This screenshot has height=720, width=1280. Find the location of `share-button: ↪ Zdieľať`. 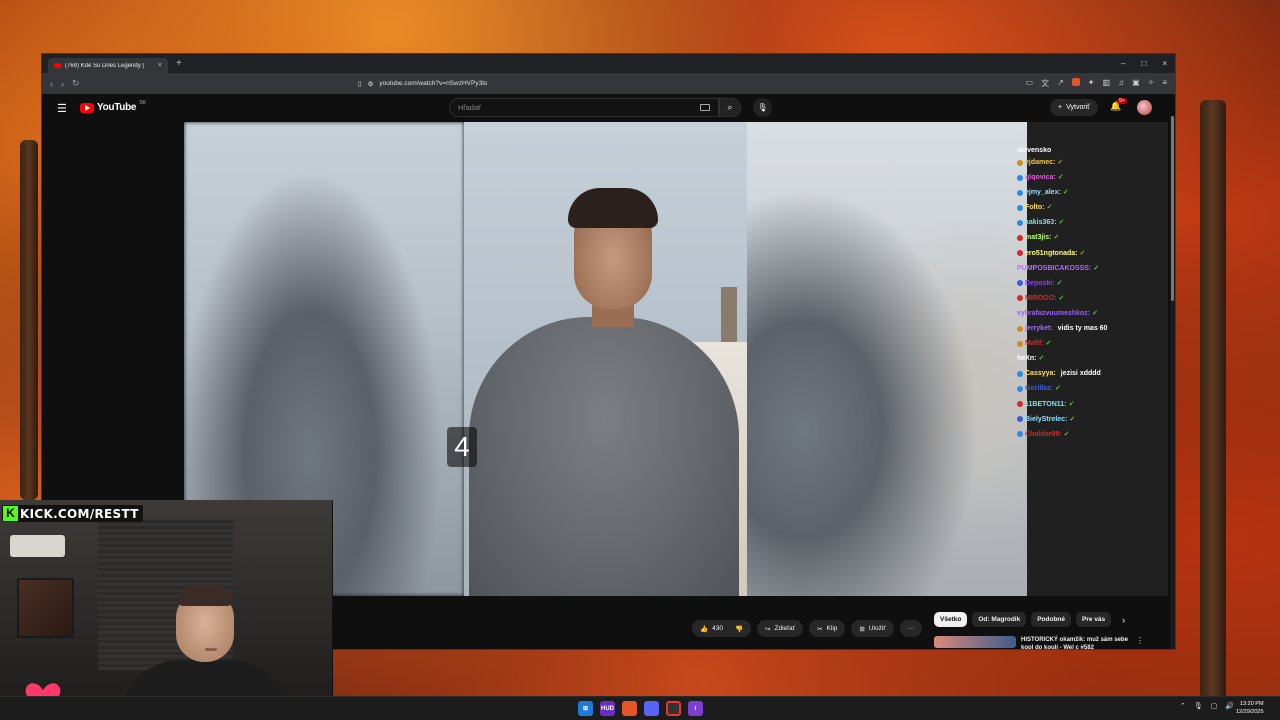

share-button: ↪ Zdieľať is located at coordinates (780, 628).